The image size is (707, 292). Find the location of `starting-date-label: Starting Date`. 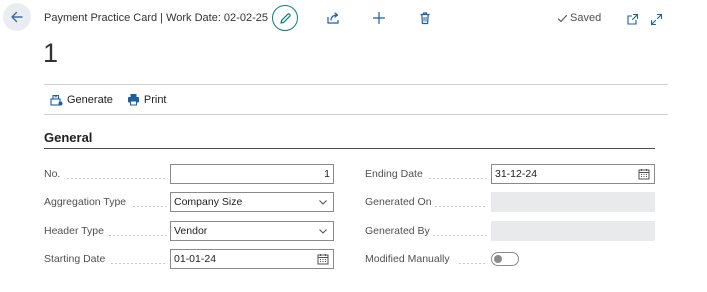

starting-date-label: Starting Date is located at coordinates (75, 259).